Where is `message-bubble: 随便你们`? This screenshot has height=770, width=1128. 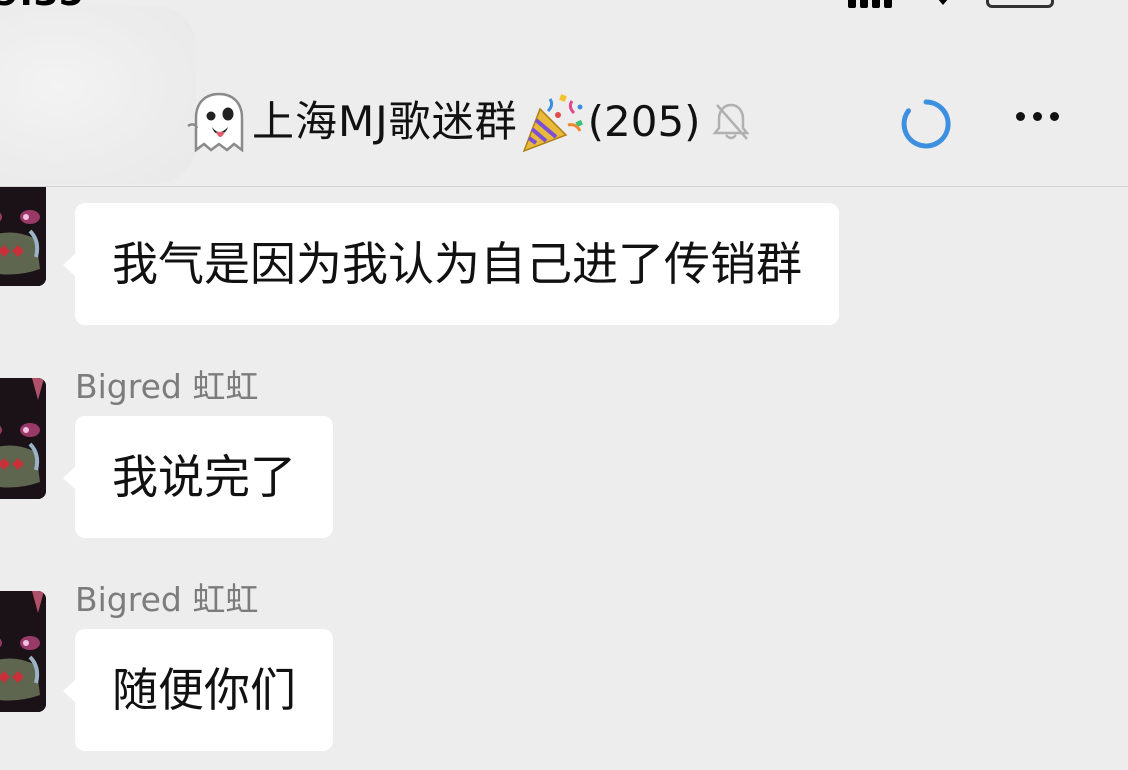
message-bubble: 随便你们 is located at coordinates (198, 690).